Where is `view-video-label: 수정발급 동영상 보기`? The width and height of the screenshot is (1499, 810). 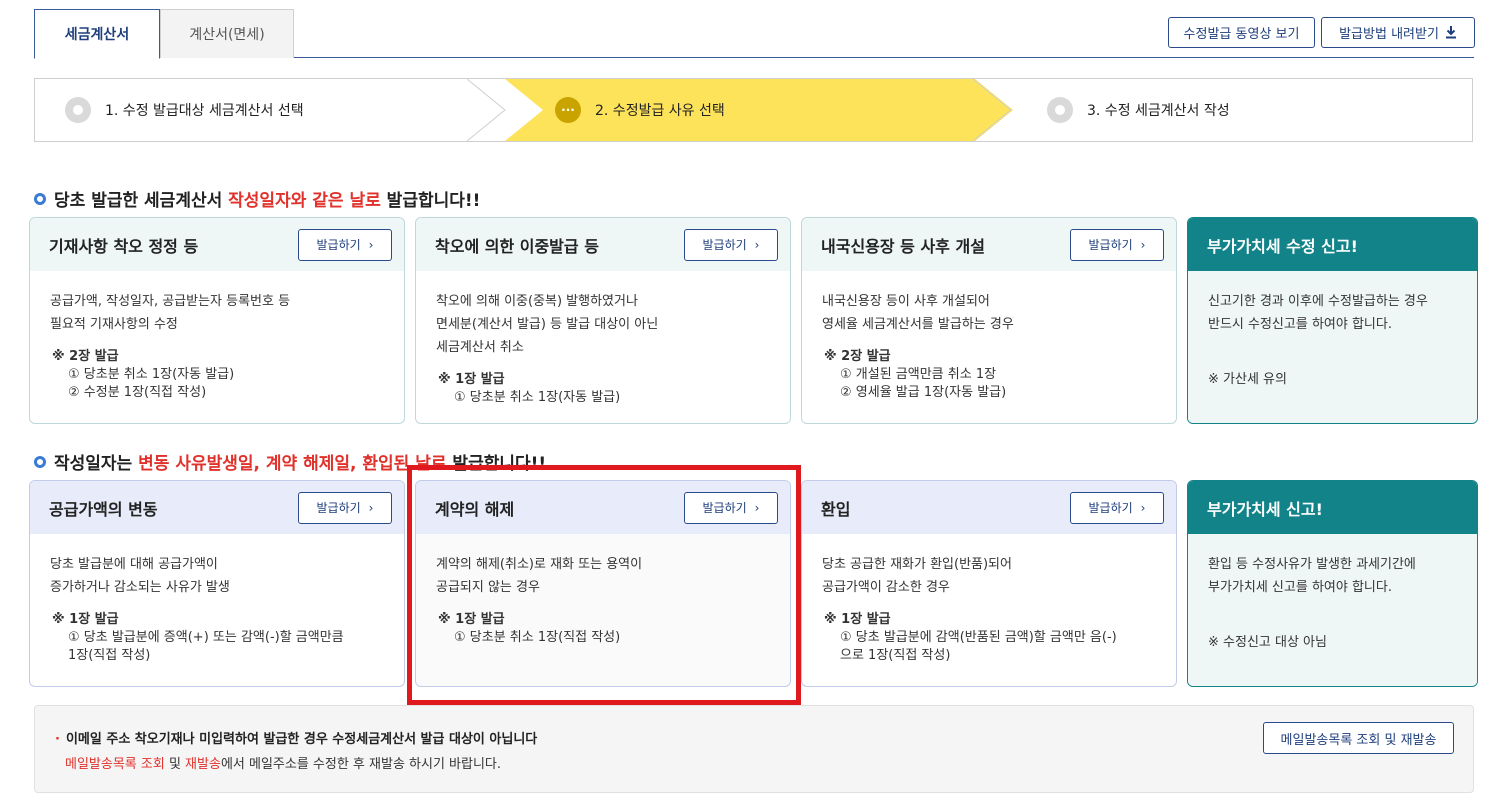 view-video-label: 수정발급 동영상 보기 is located at coordinates (1241, 34).